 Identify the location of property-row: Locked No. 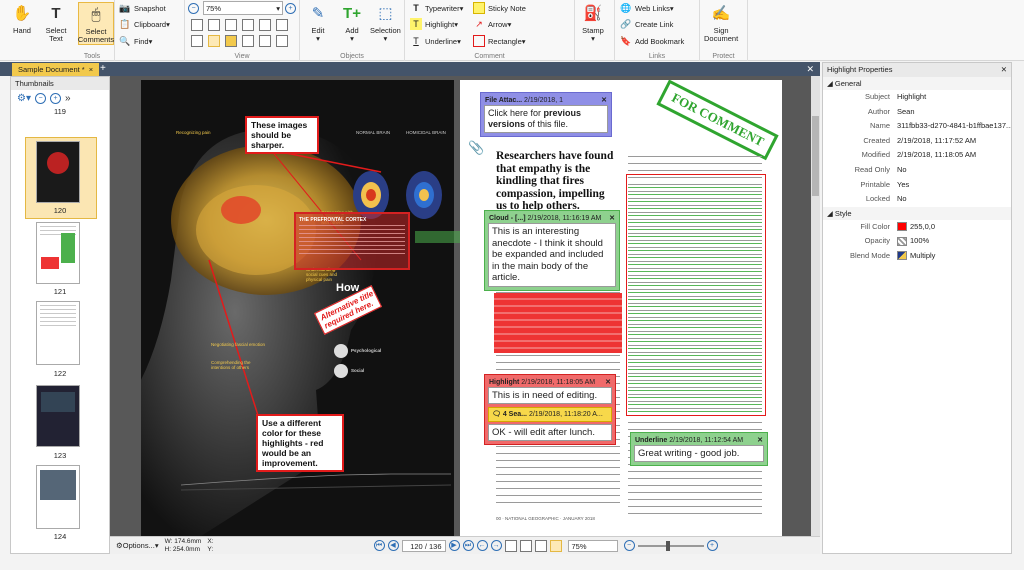
(917, 199).